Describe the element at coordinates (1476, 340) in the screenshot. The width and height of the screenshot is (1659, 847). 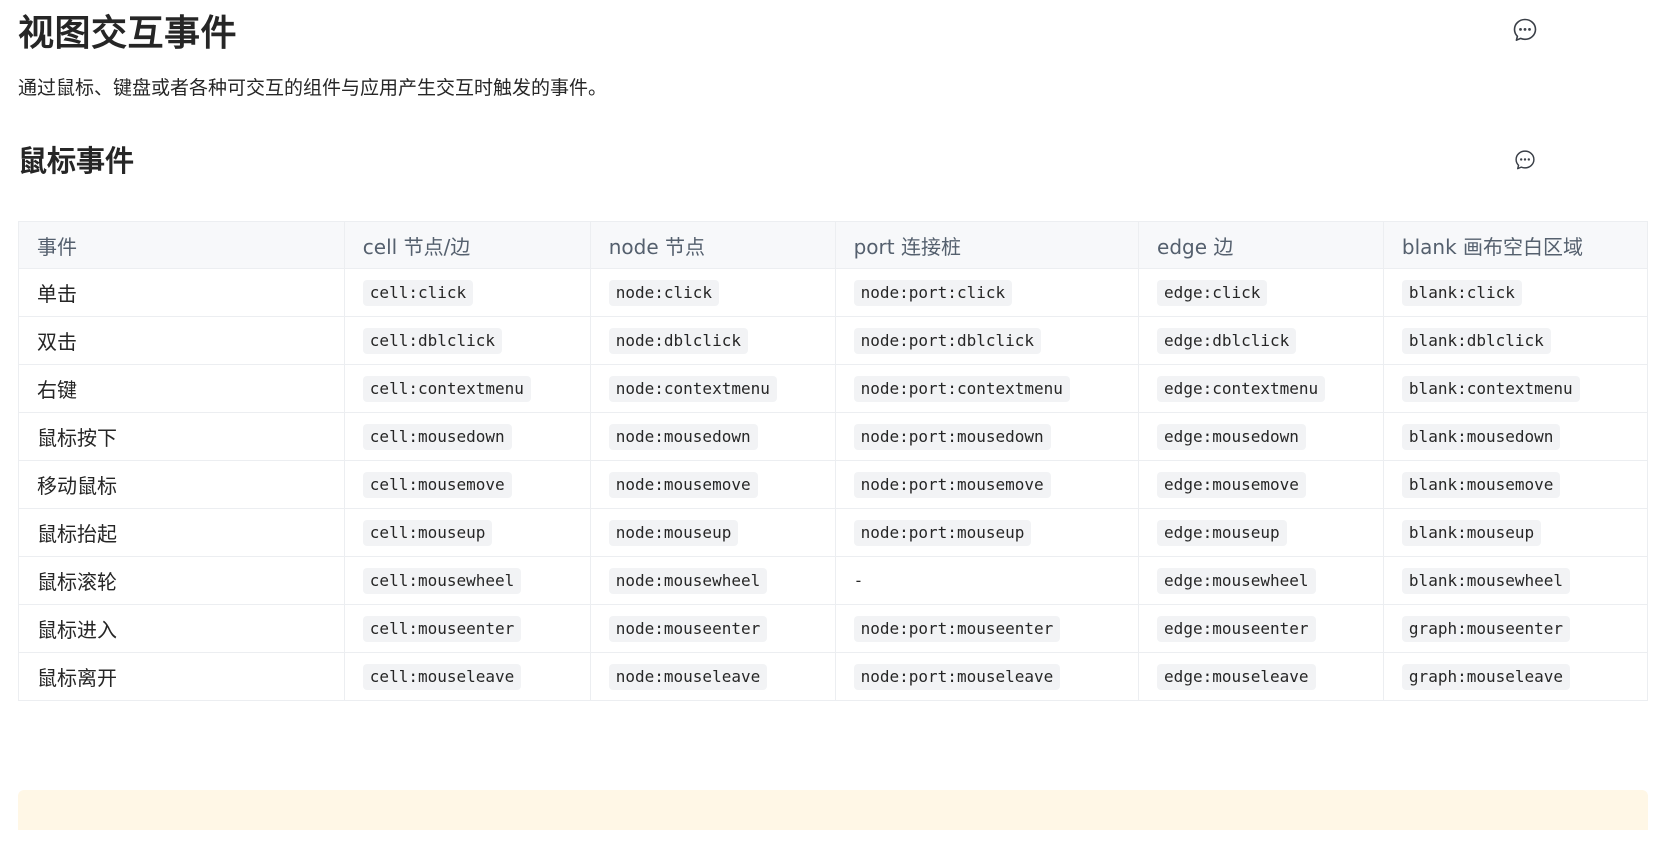
I see `event-code: blank:dblclick` at that location.